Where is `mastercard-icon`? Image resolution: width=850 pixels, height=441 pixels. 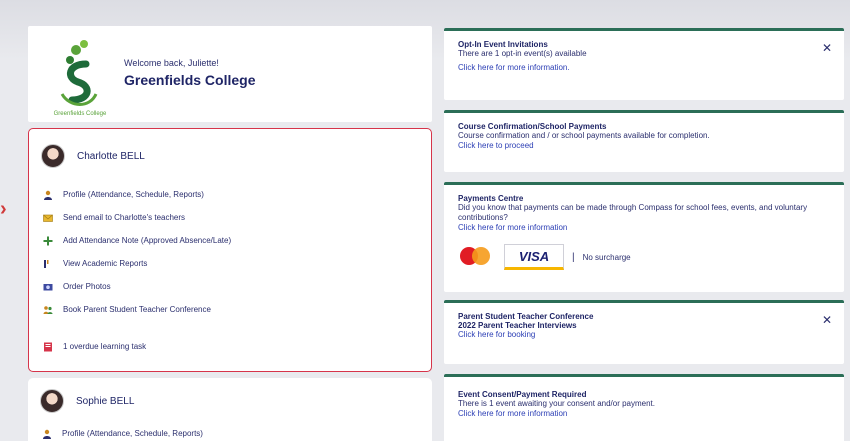
mastercard-icon is located at coordinates (477, 257).